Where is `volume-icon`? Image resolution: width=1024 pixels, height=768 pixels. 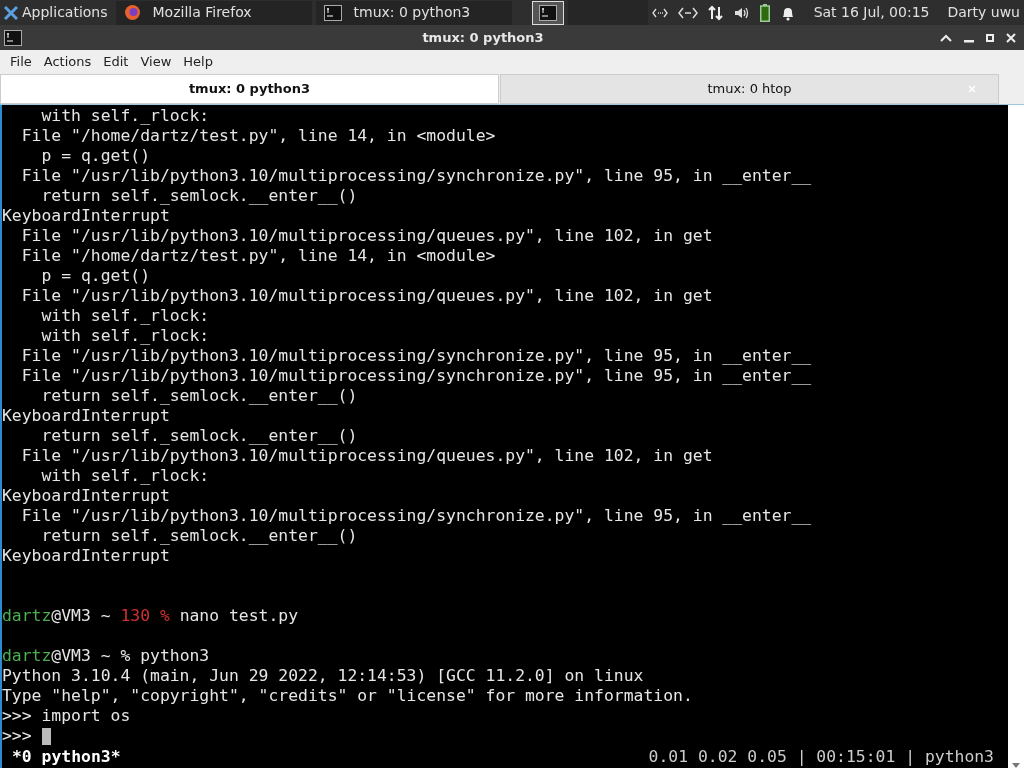
volume-icon is located at coordinates (741, 12).